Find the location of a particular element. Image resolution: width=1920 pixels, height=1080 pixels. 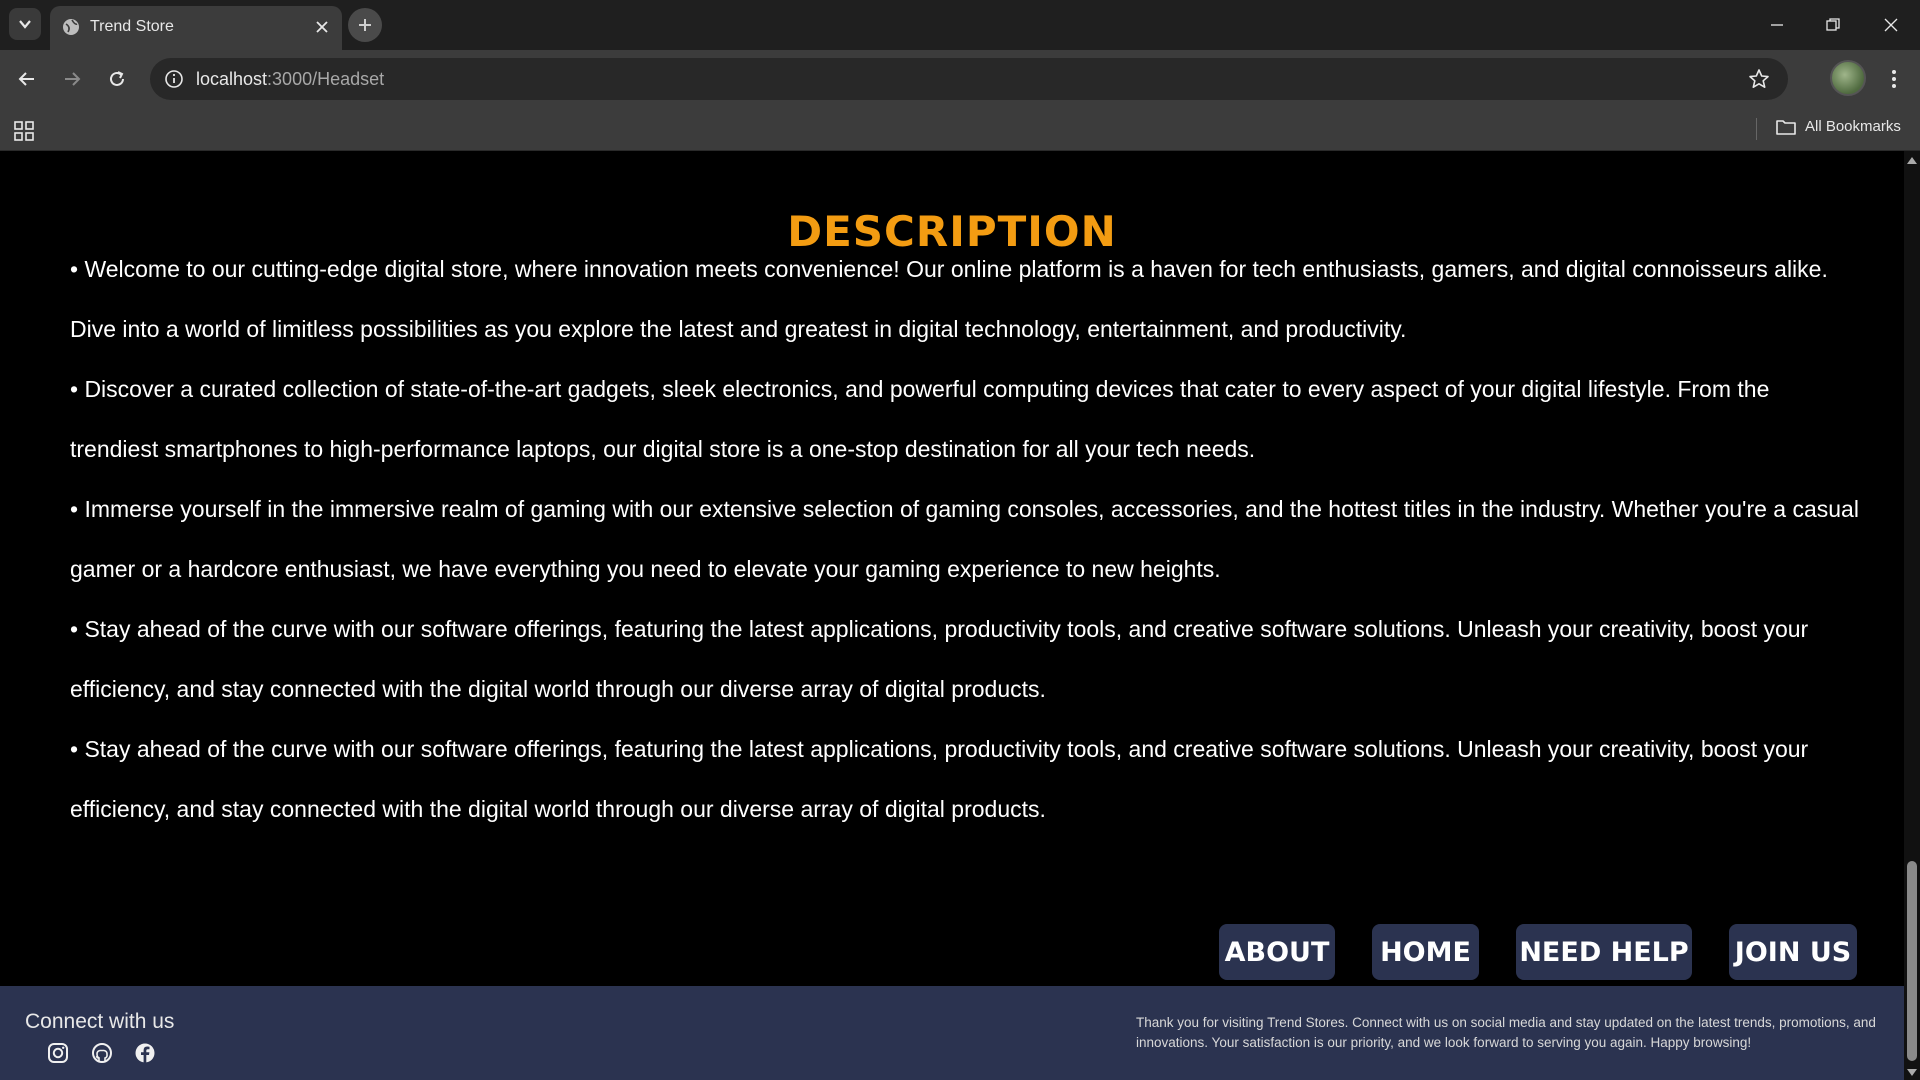

bookmarks-bar: All Bookmarks is located at coordinates (960, 129).